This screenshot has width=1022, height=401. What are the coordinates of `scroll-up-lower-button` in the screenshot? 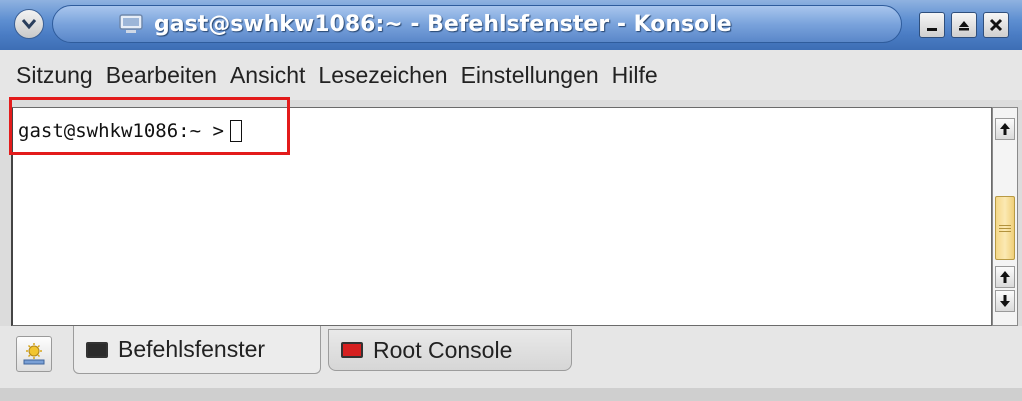 It's located at (1005, 277).